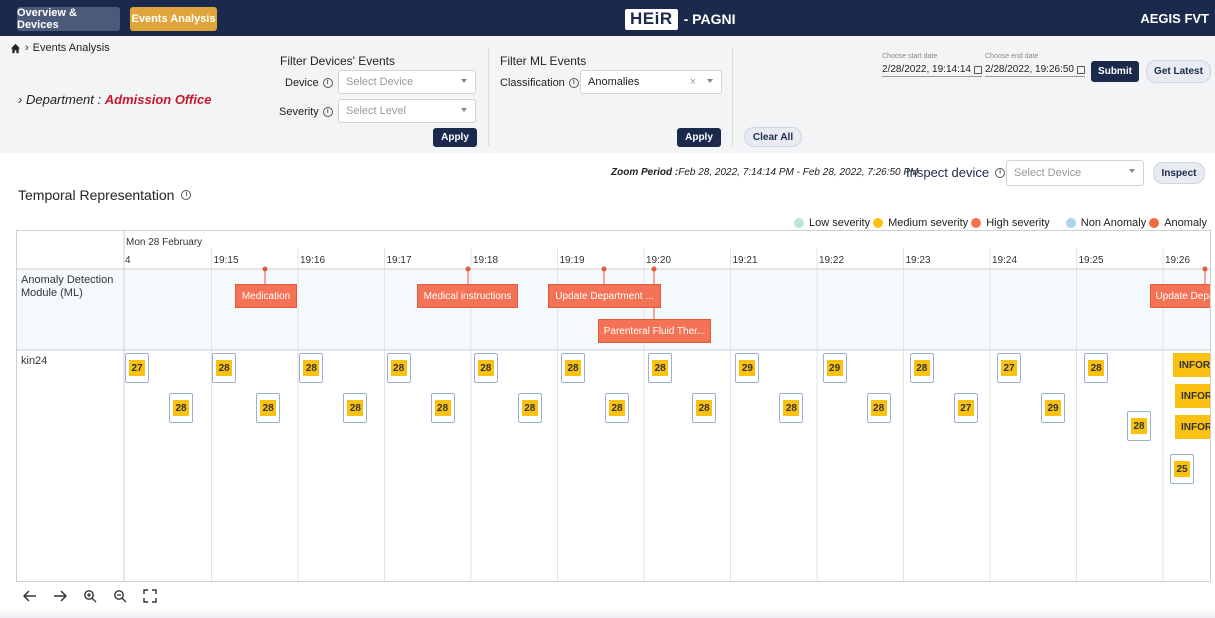 Image resolution: width=1215 pixels, height=618 pixels. What do you see at coordinates (455, 137) in the screenshot?
I see `device-apply-button: Apply` at bounding box center [455, 137].